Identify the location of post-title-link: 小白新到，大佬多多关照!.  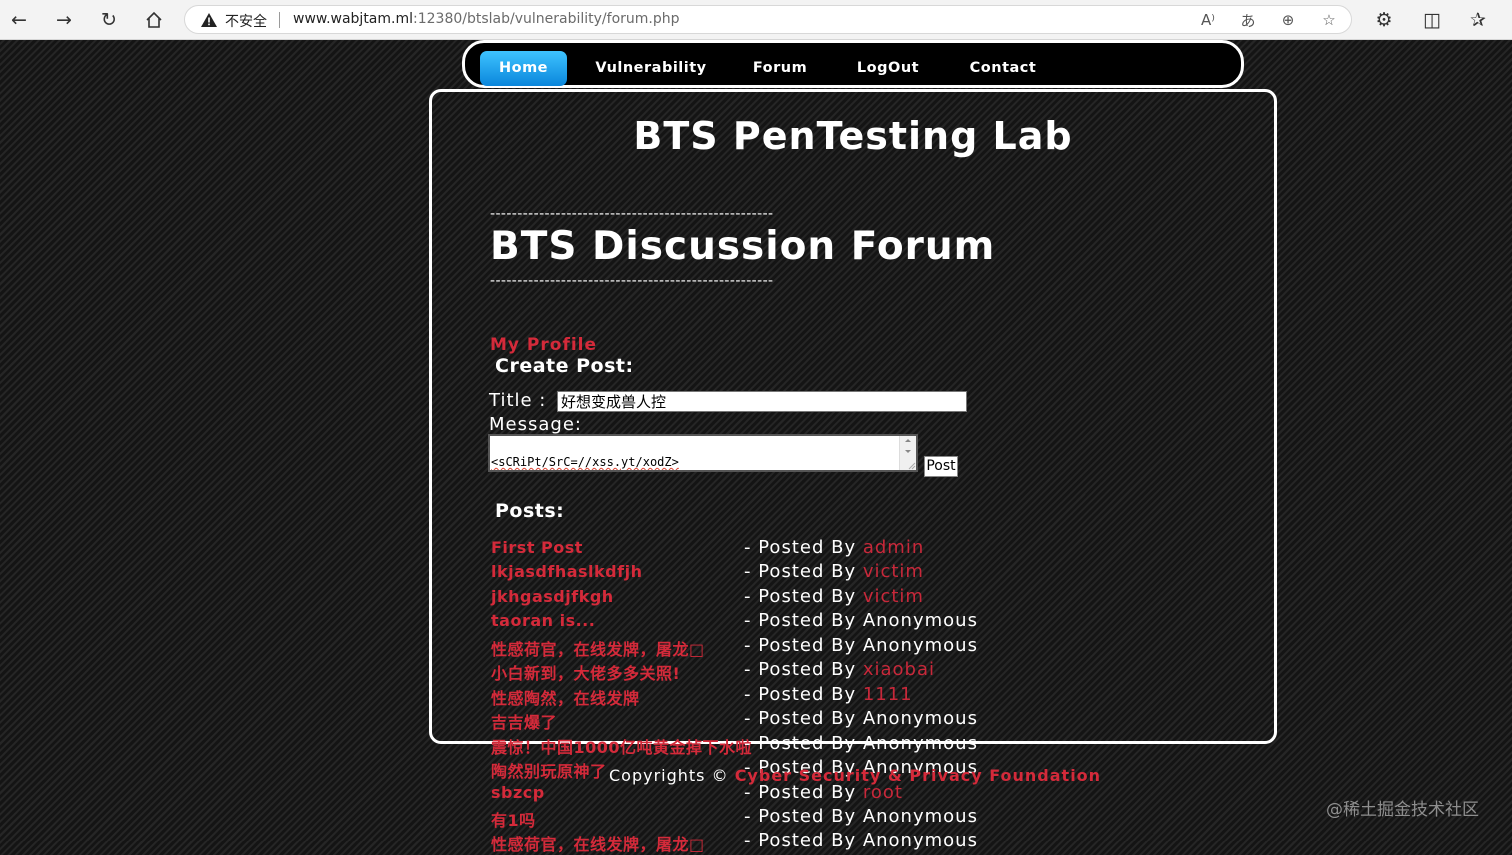
(585, 672).